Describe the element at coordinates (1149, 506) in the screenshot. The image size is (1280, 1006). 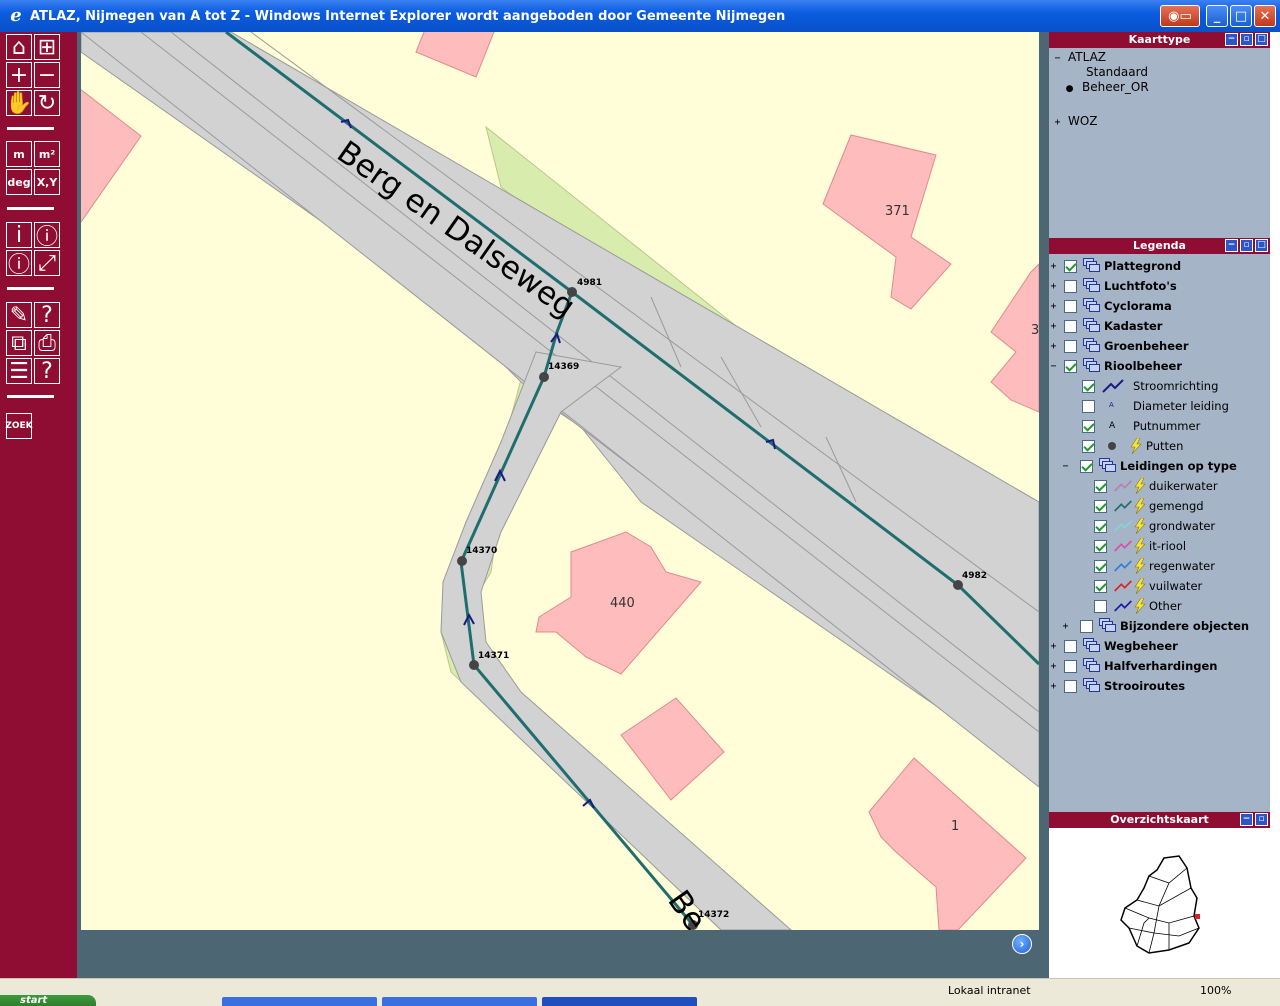
I see `leiding-row: gemengd` at that location.